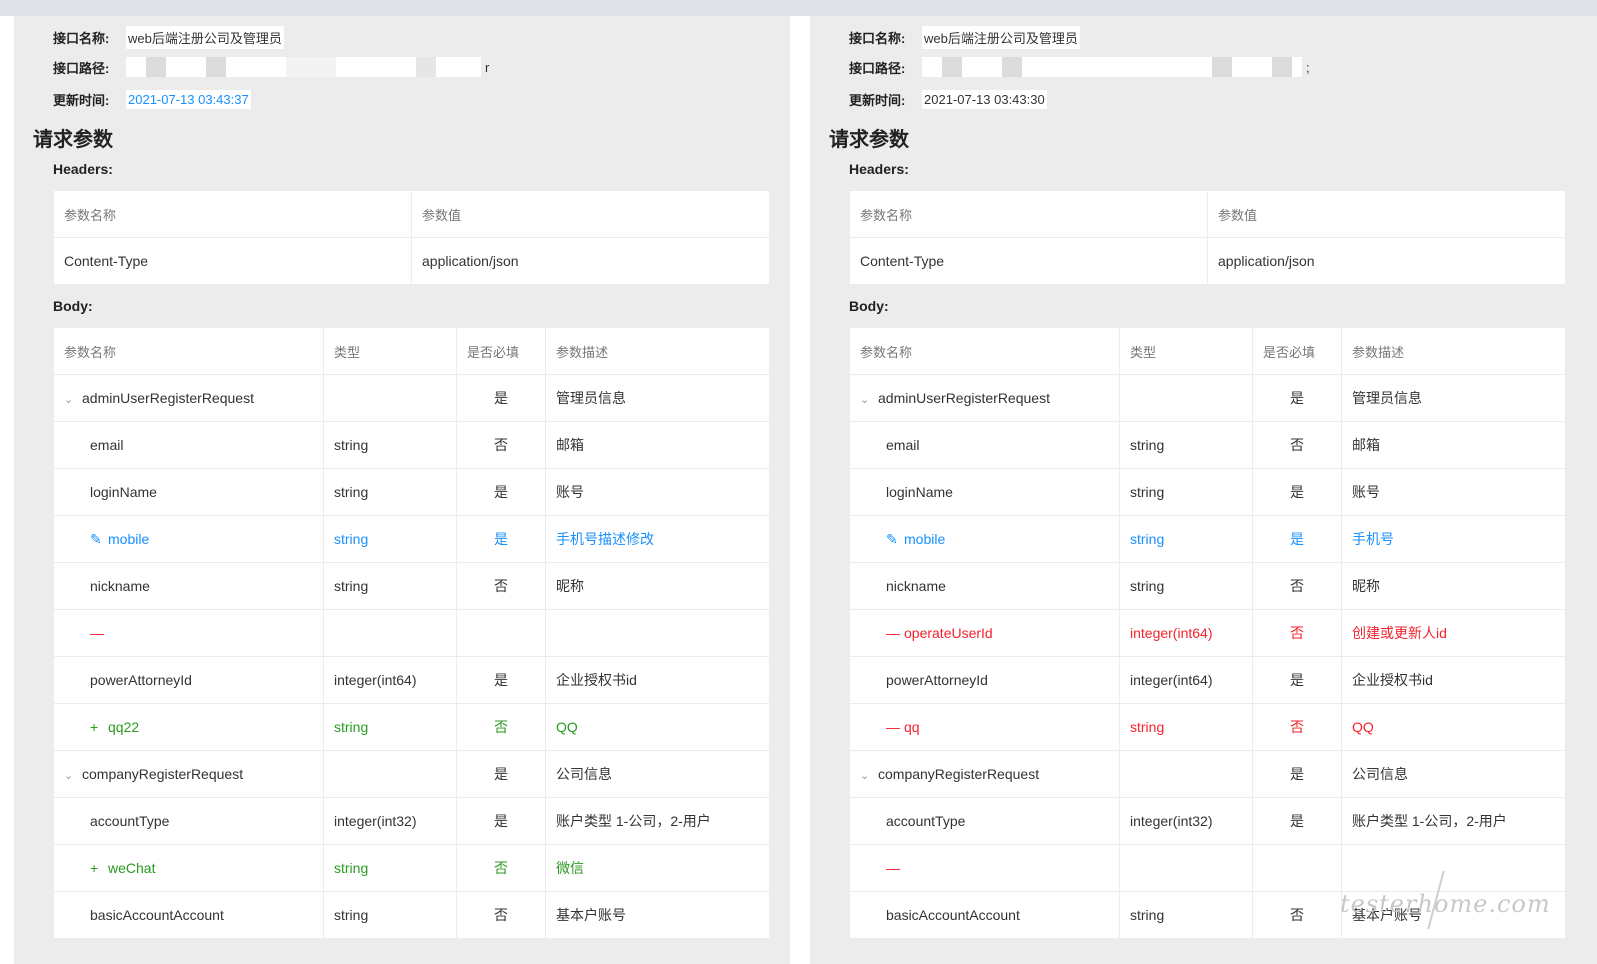 This screenshot has height=964, width=1597. I want to click on edit-icon: ✎, so click(892, 538).